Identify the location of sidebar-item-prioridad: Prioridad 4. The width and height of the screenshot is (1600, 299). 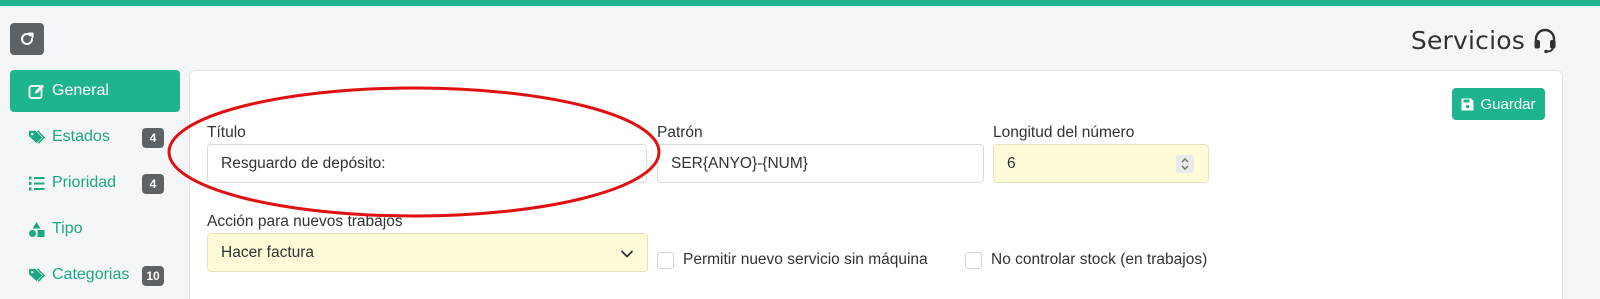
(95, 183).